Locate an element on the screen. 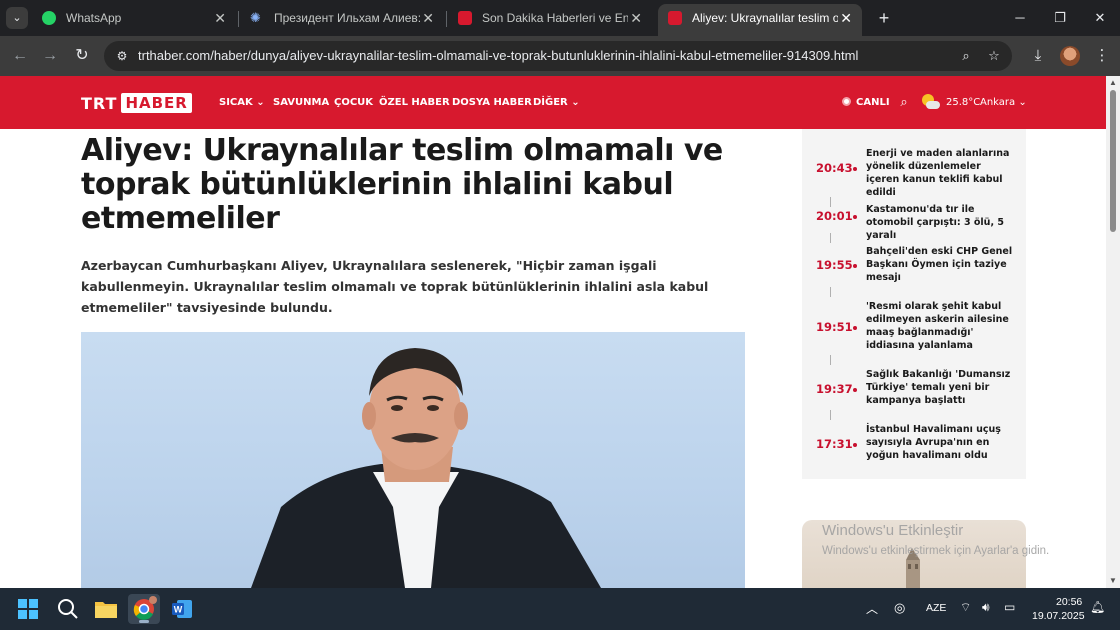  battery-icon: ▭ is located at coordinates (1009, 607).